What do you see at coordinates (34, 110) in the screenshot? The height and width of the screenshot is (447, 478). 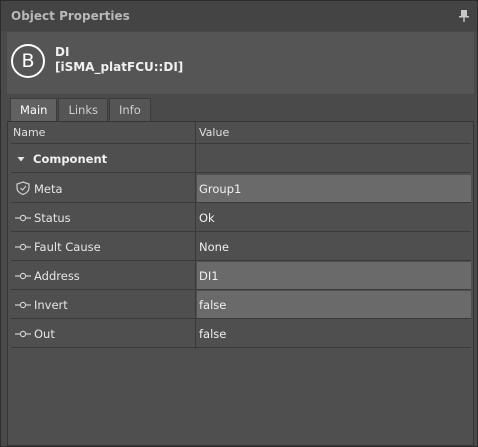 I see `tab-main: Main` at bounding box center [34, 110].